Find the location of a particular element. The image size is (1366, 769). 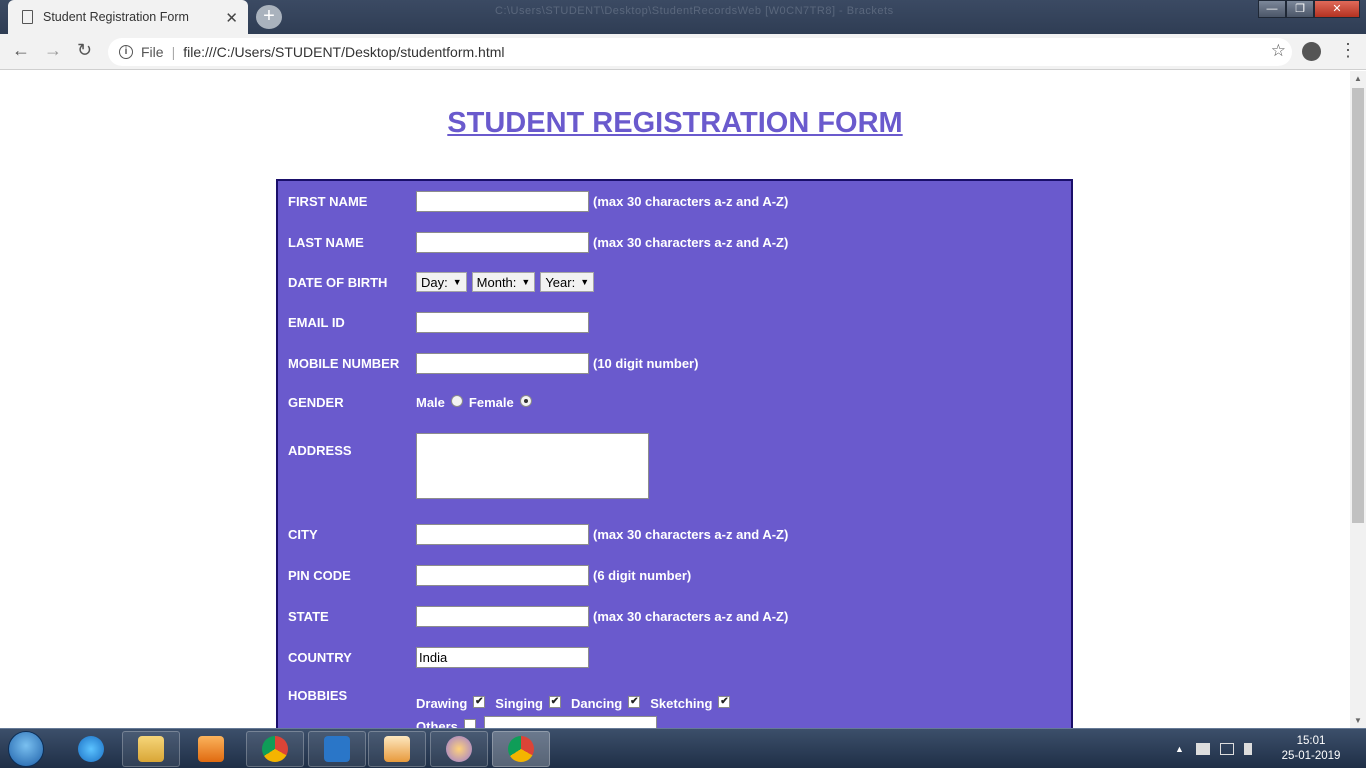

mobile-input is located at coordinates (502, 363).